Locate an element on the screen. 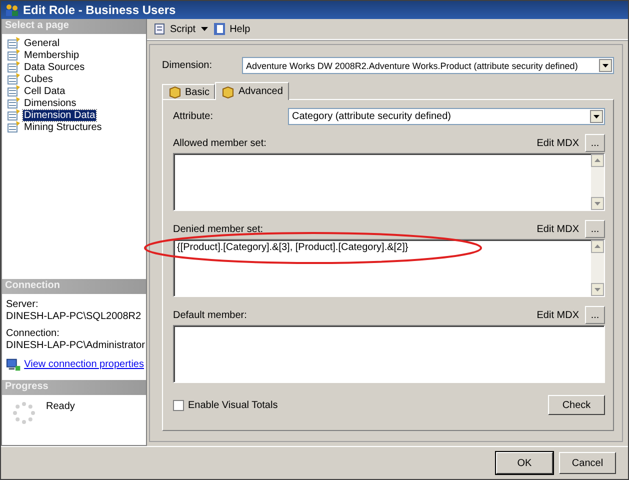  dimension-label: Dimension: is located at coordinates (188, 65).